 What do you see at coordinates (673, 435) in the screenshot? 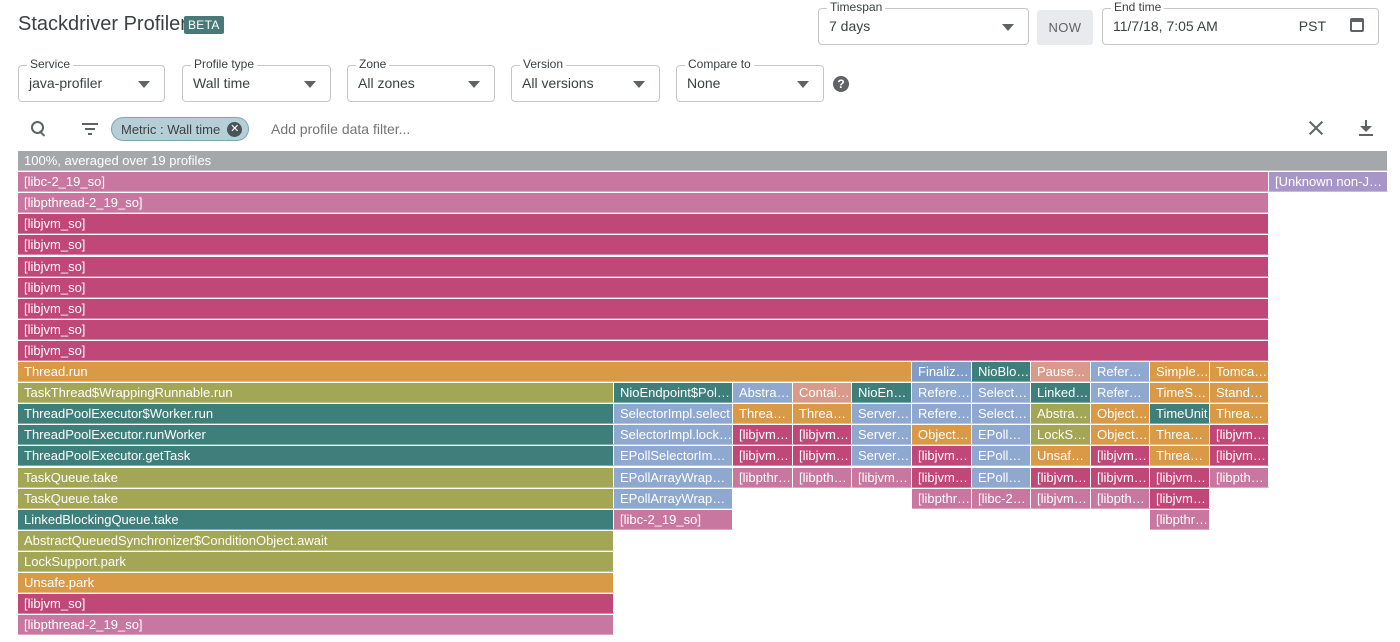
I see `flame-frame: SelectorImpl.lockAndDoSelect` at bounding box center [673, 435].